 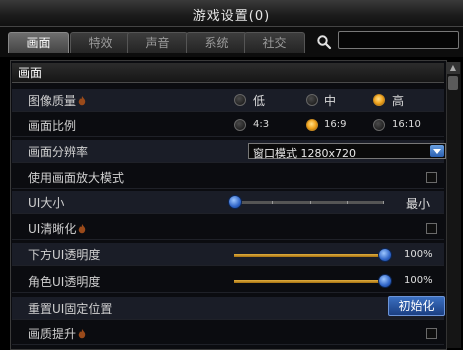 What do you see at coordinates (431, 333) in the screenshot?
I see `quality-boost-checkbox` at bounding box center [431, 333].